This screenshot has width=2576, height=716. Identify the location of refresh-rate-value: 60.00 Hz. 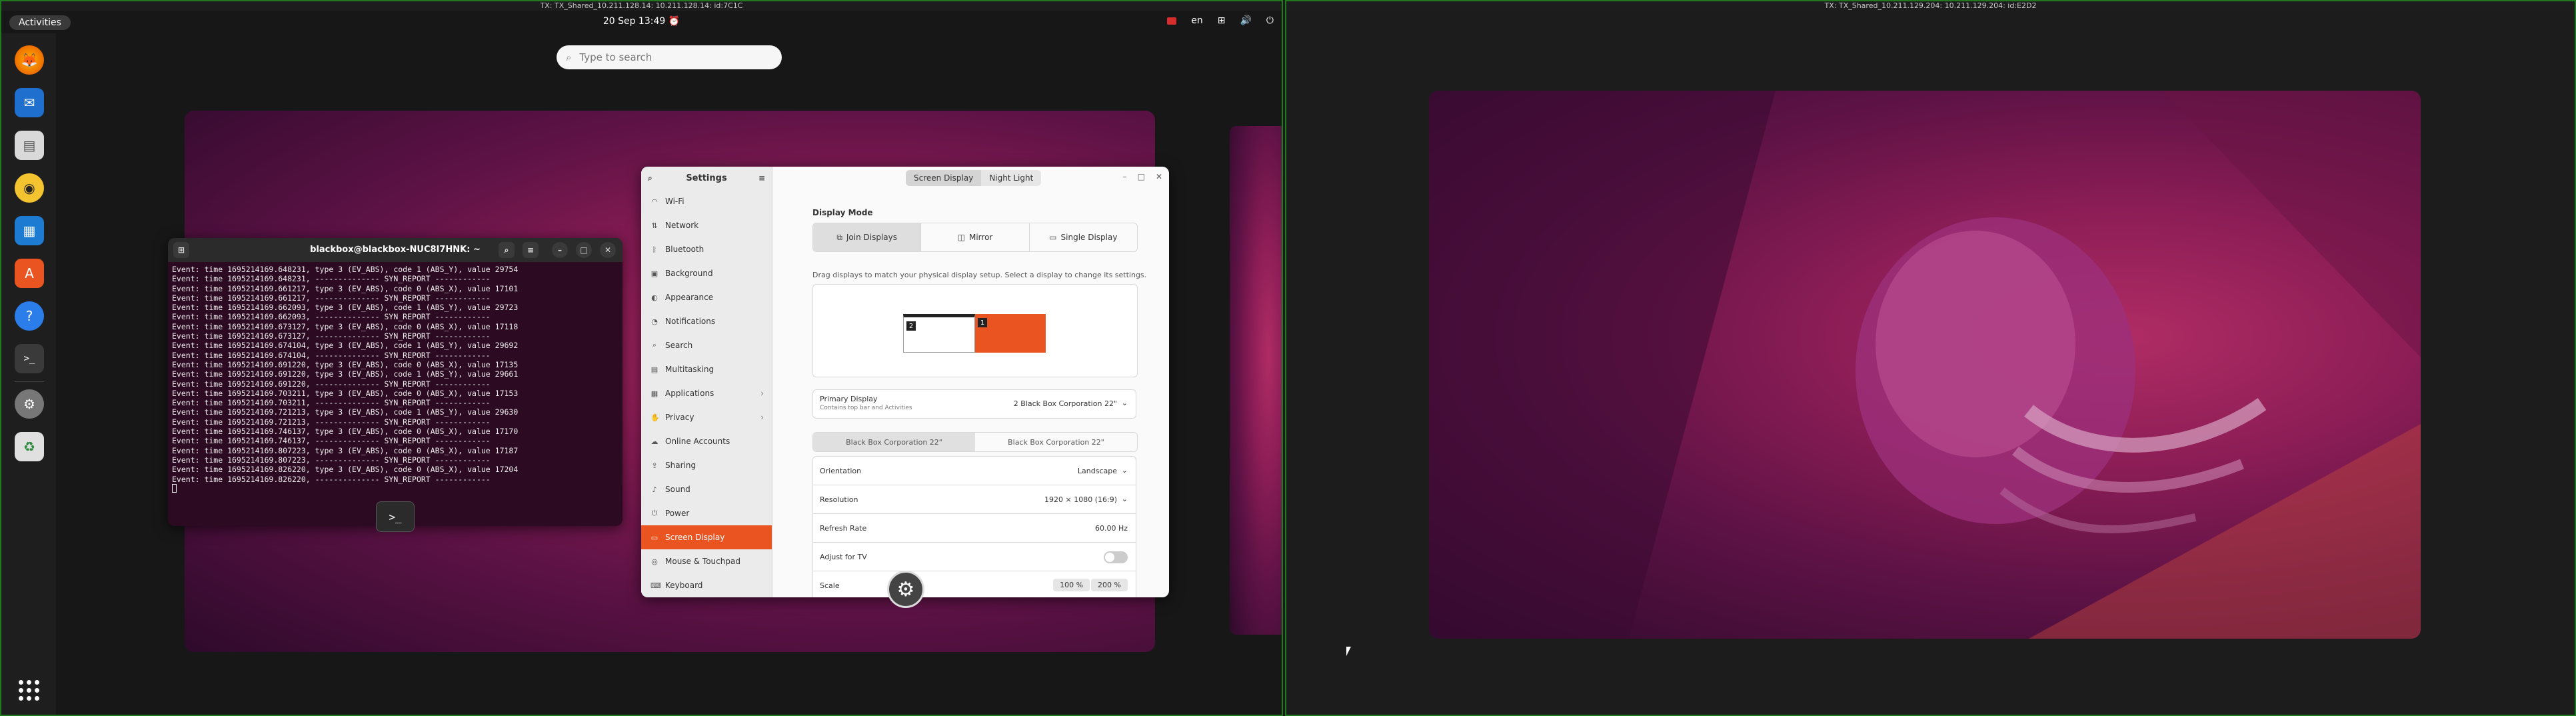
(1111, 528).